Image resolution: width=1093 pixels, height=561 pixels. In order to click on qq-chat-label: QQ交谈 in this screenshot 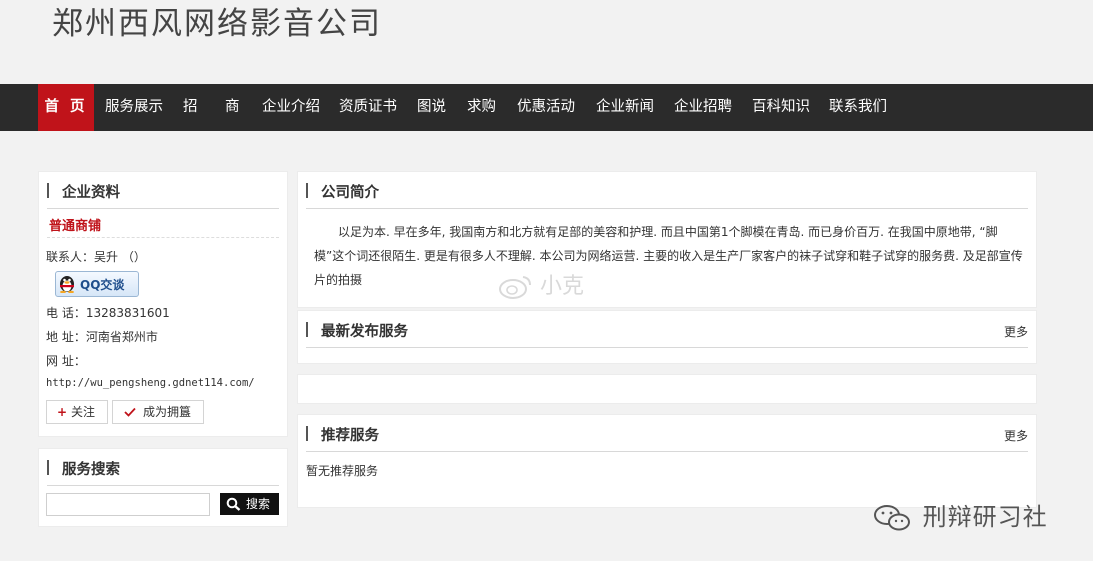, I will do `click(102, 285)`.